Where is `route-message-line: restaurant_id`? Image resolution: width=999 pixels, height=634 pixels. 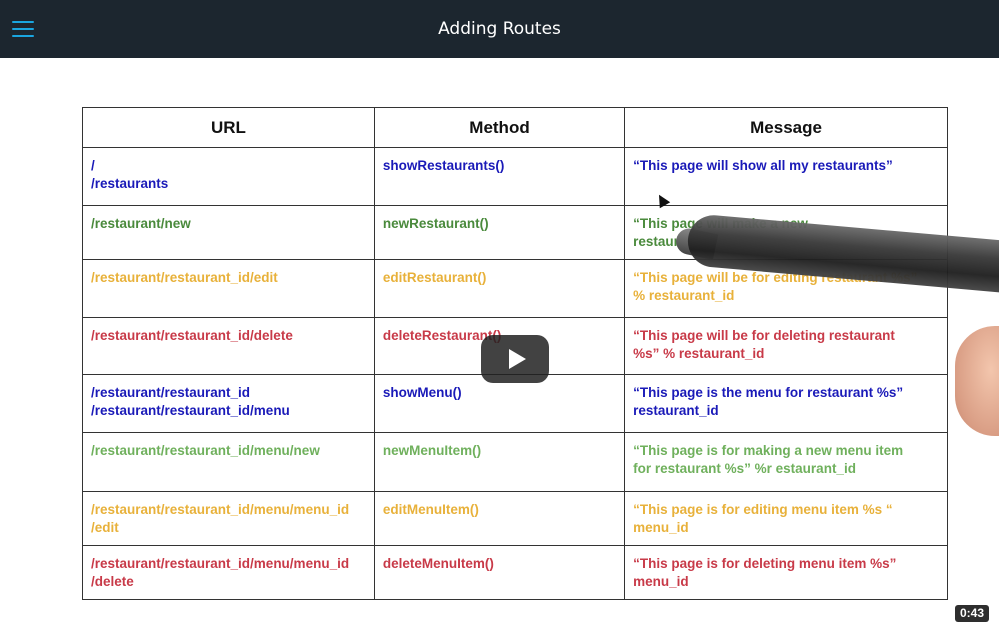 route-message-line: restaurant_id is located at coordinates (676, 410).